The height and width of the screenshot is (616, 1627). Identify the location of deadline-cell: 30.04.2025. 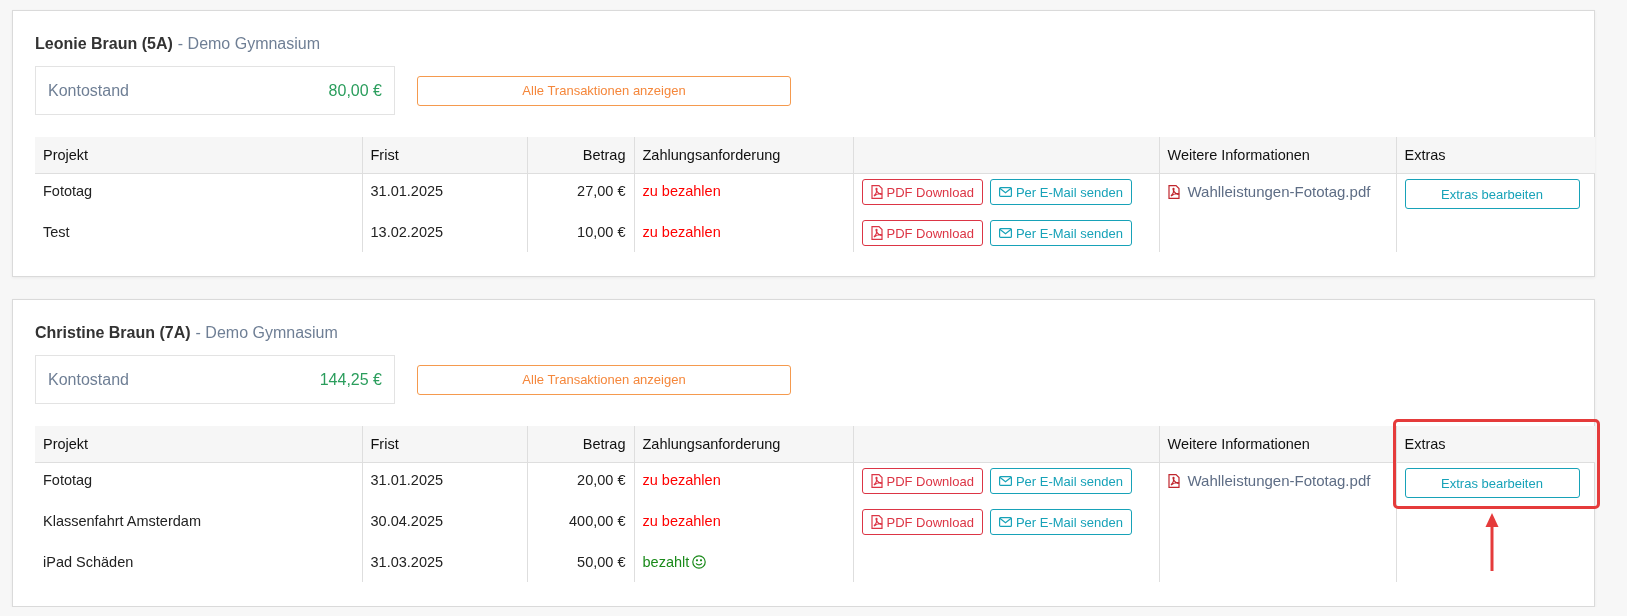
(444, 524).